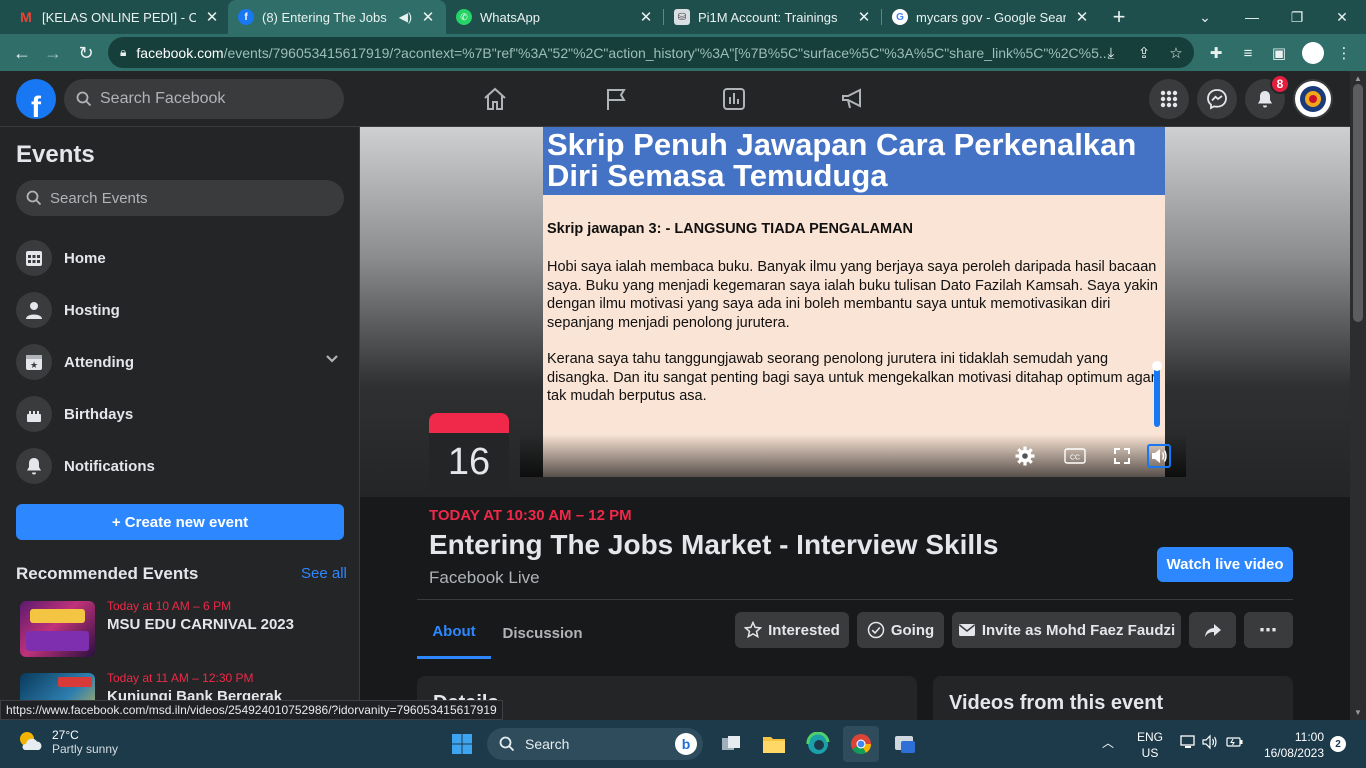 The image size is (1366, 768). What do you see at coordinates (773, 17) in the screenshot?
I see `browser-tab-pi1m: ⛁ Pi1M Account: Trainings ✕` at bounding box center [773, 17].